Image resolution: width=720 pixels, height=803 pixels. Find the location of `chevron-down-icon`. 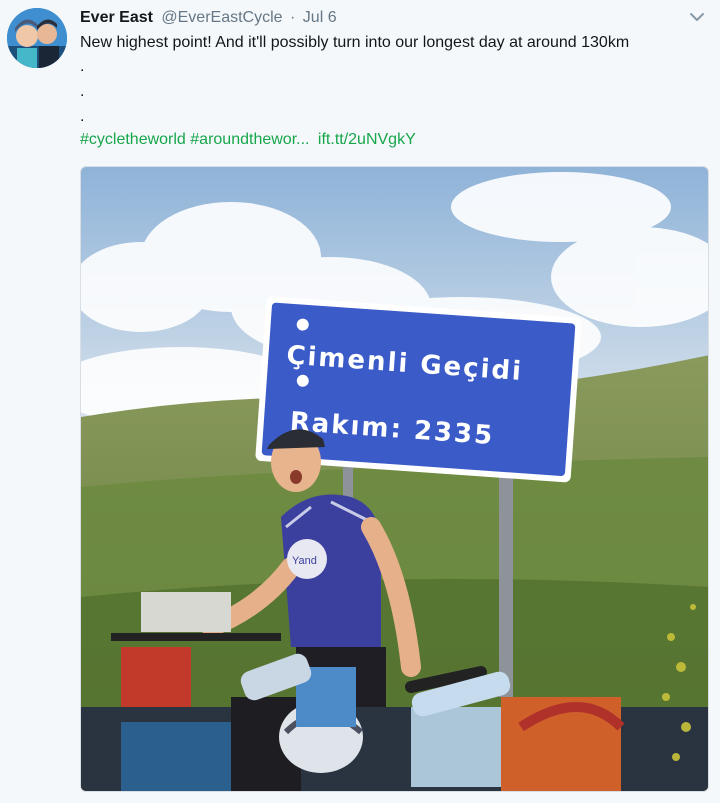

chevron-down-icon is located at coordinates (697, 17).